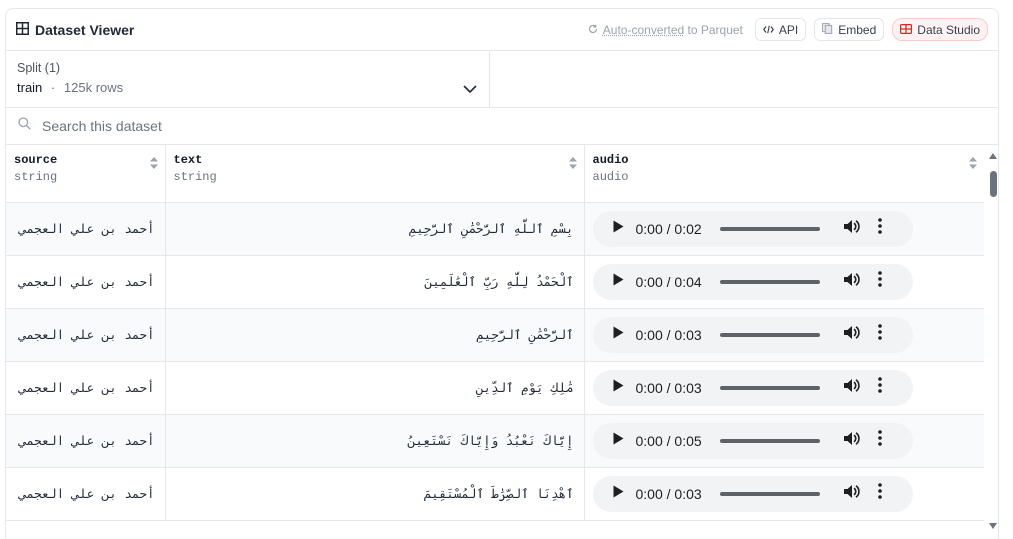 The width and height of the screenshot is (1013, 539). Describe the element at coordinates (248, 79) in the screenshot. I see `split-selector: Split (1) train · 125k rows` at that location.